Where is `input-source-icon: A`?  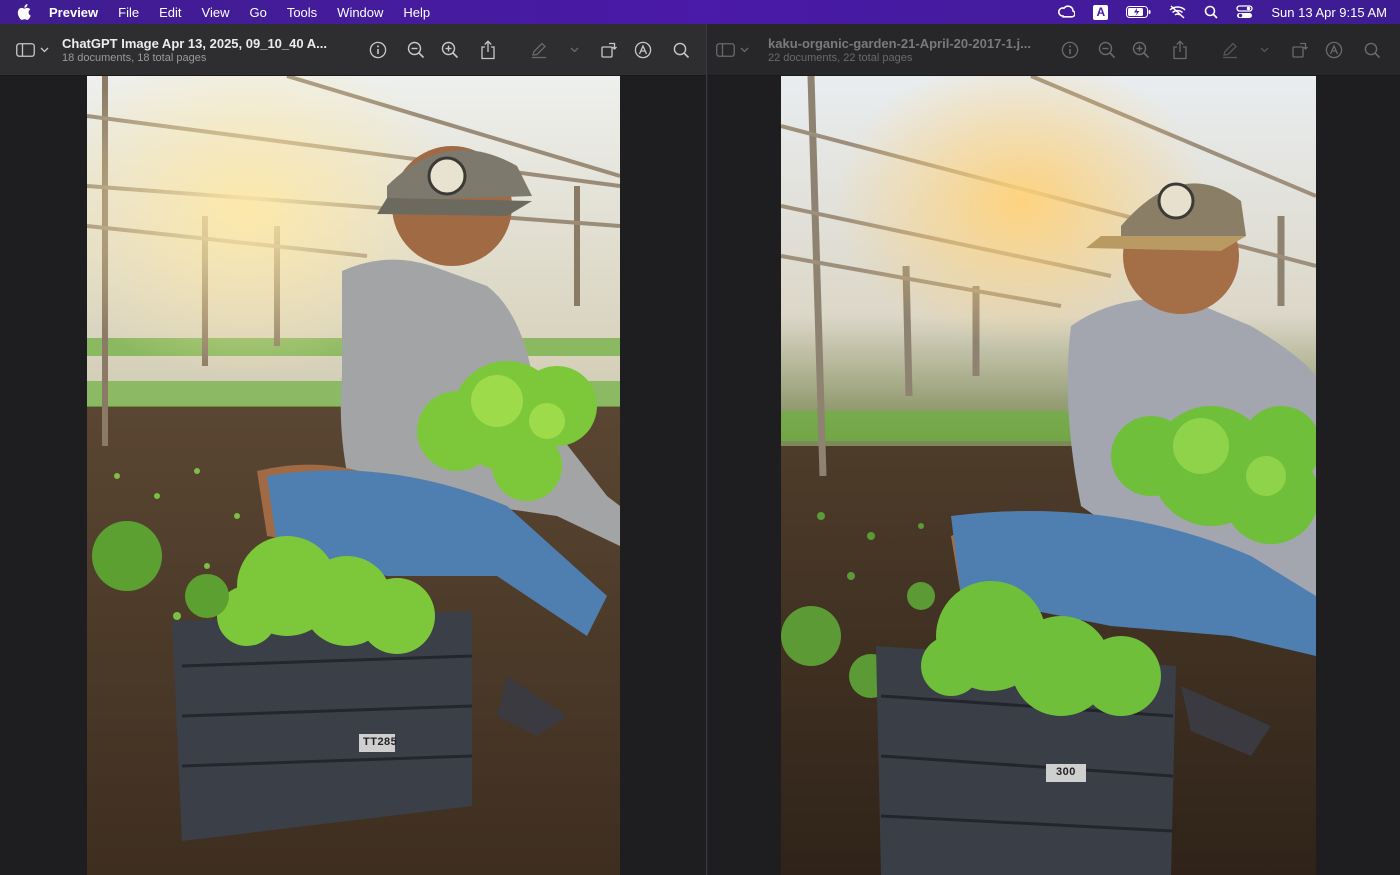 input-source-icon: A is located at coordinates (1101, 12).